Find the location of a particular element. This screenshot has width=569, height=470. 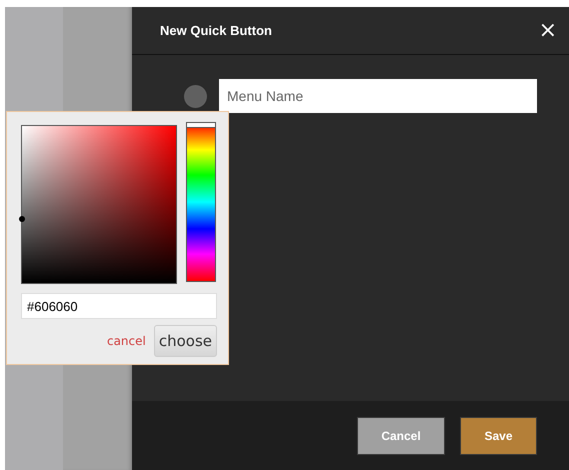

saturation-value-area is located at coordinates (99, 204).